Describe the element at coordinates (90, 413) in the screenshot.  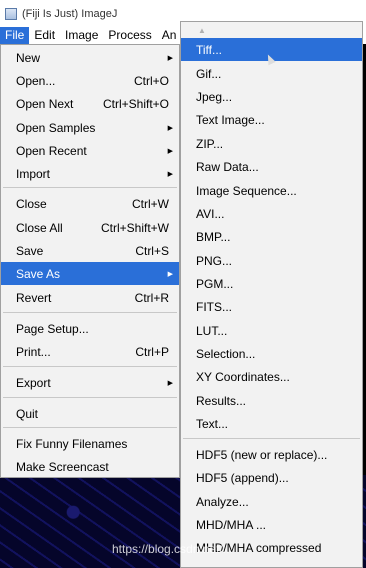
I see `menu-item-quit: Quit` at that location.